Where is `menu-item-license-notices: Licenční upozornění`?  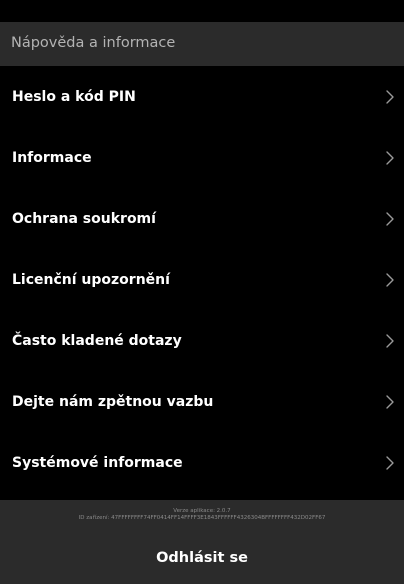 menu-item-license-notices: Licenční upozornění is located at coordinates (202, 279).